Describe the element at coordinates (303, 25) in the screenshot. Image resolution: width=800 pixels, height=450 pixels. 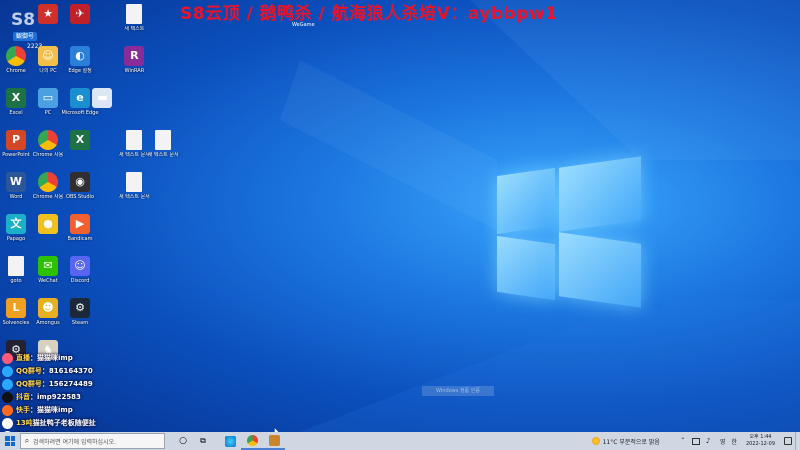
I see `overlay-app-label: WeGame` at that location.